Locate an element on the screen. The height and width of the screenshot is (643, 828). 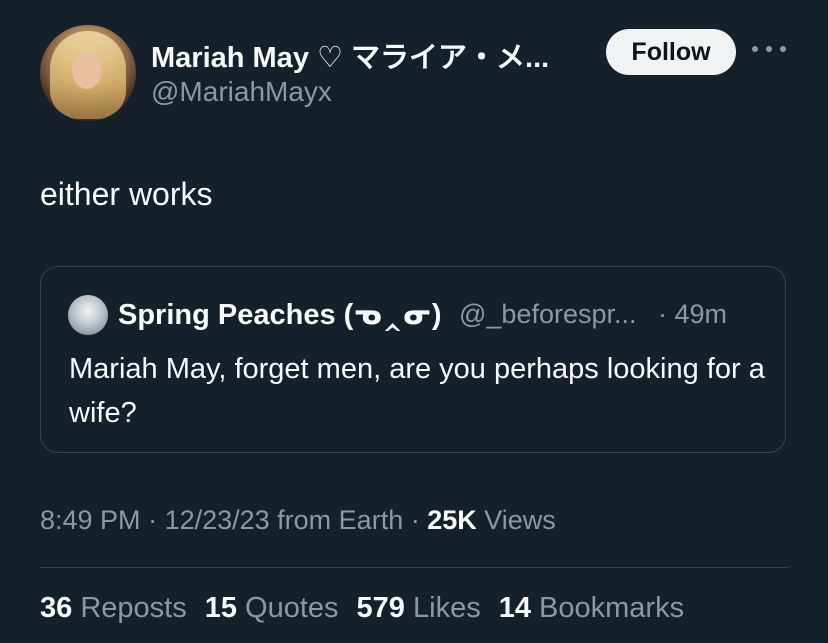
more-icon is located at coordinates (769, 49).